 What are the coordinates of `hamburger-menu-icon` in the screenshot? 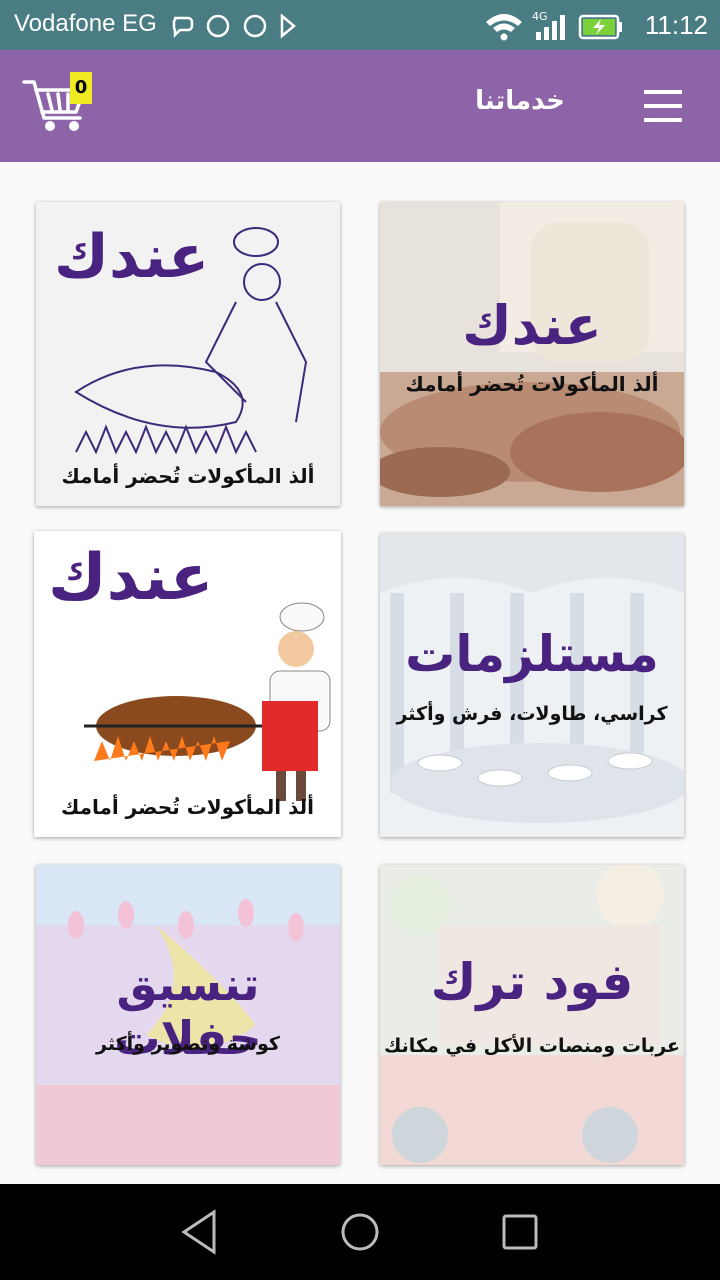 It's located at (663, 92).